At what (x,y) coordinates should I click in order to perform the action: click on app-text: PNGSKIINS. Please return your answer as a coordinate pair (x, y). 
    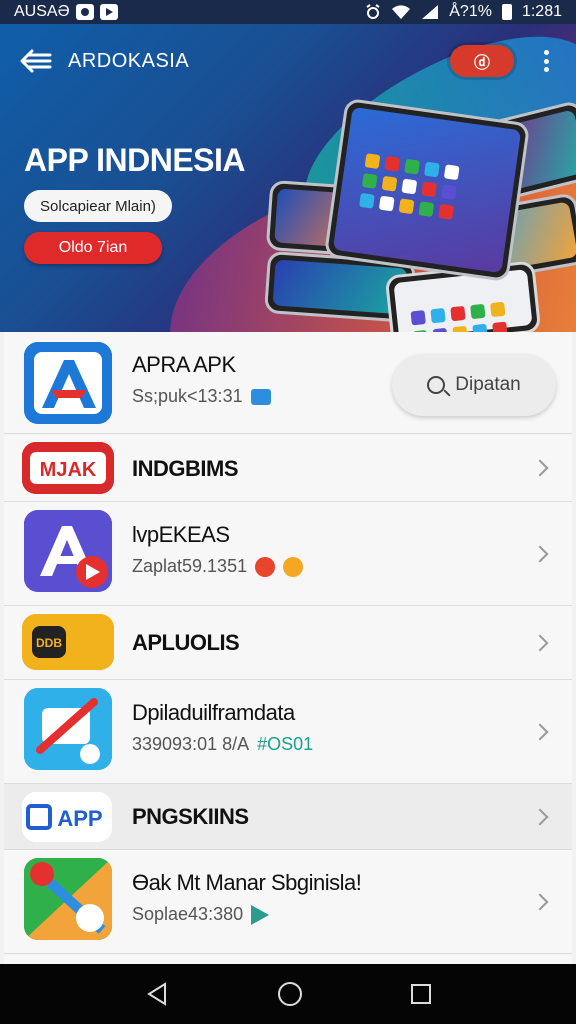
    Looking at the image, I should click on (190, 817).